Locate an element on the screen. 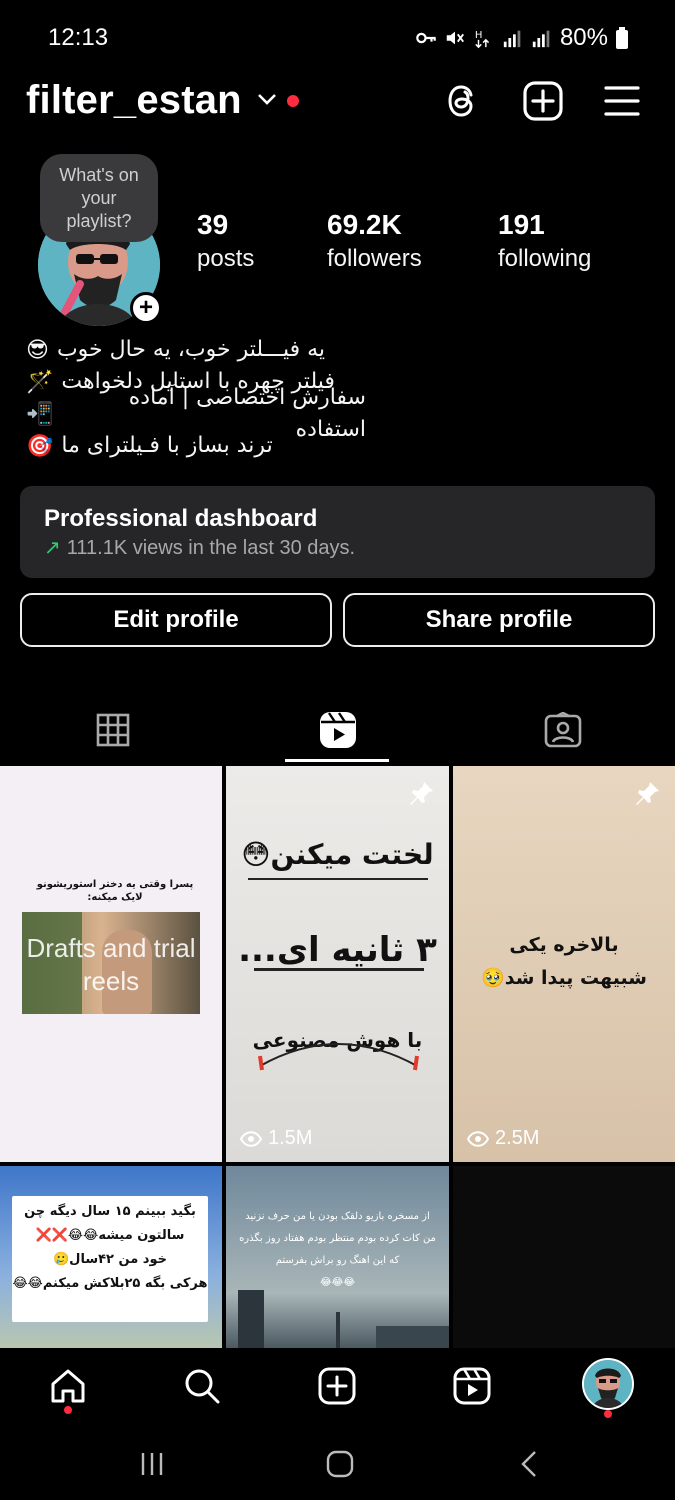 The width and height of the screenshot is (675, 1500). dashboard-title: Professional dashboard is located at coordinates (181, 518).